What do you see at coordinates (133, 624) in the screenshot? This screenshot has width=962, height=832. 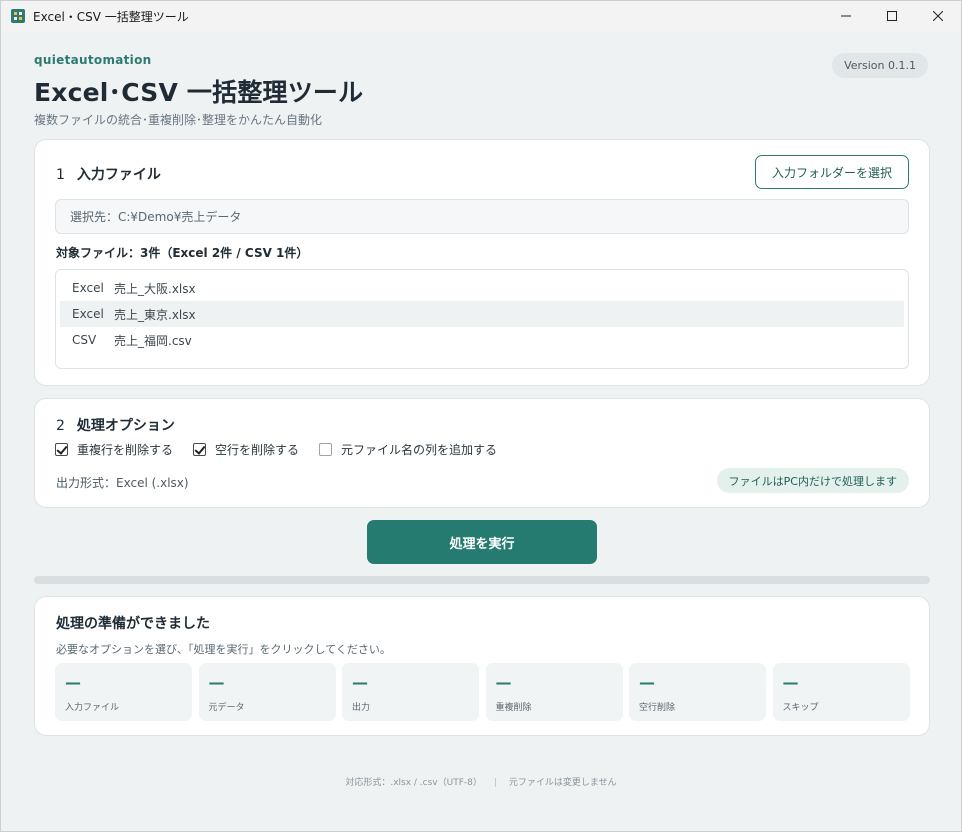 I see `status-title: 処理の準備ができました` at bounding box center [133, 624].